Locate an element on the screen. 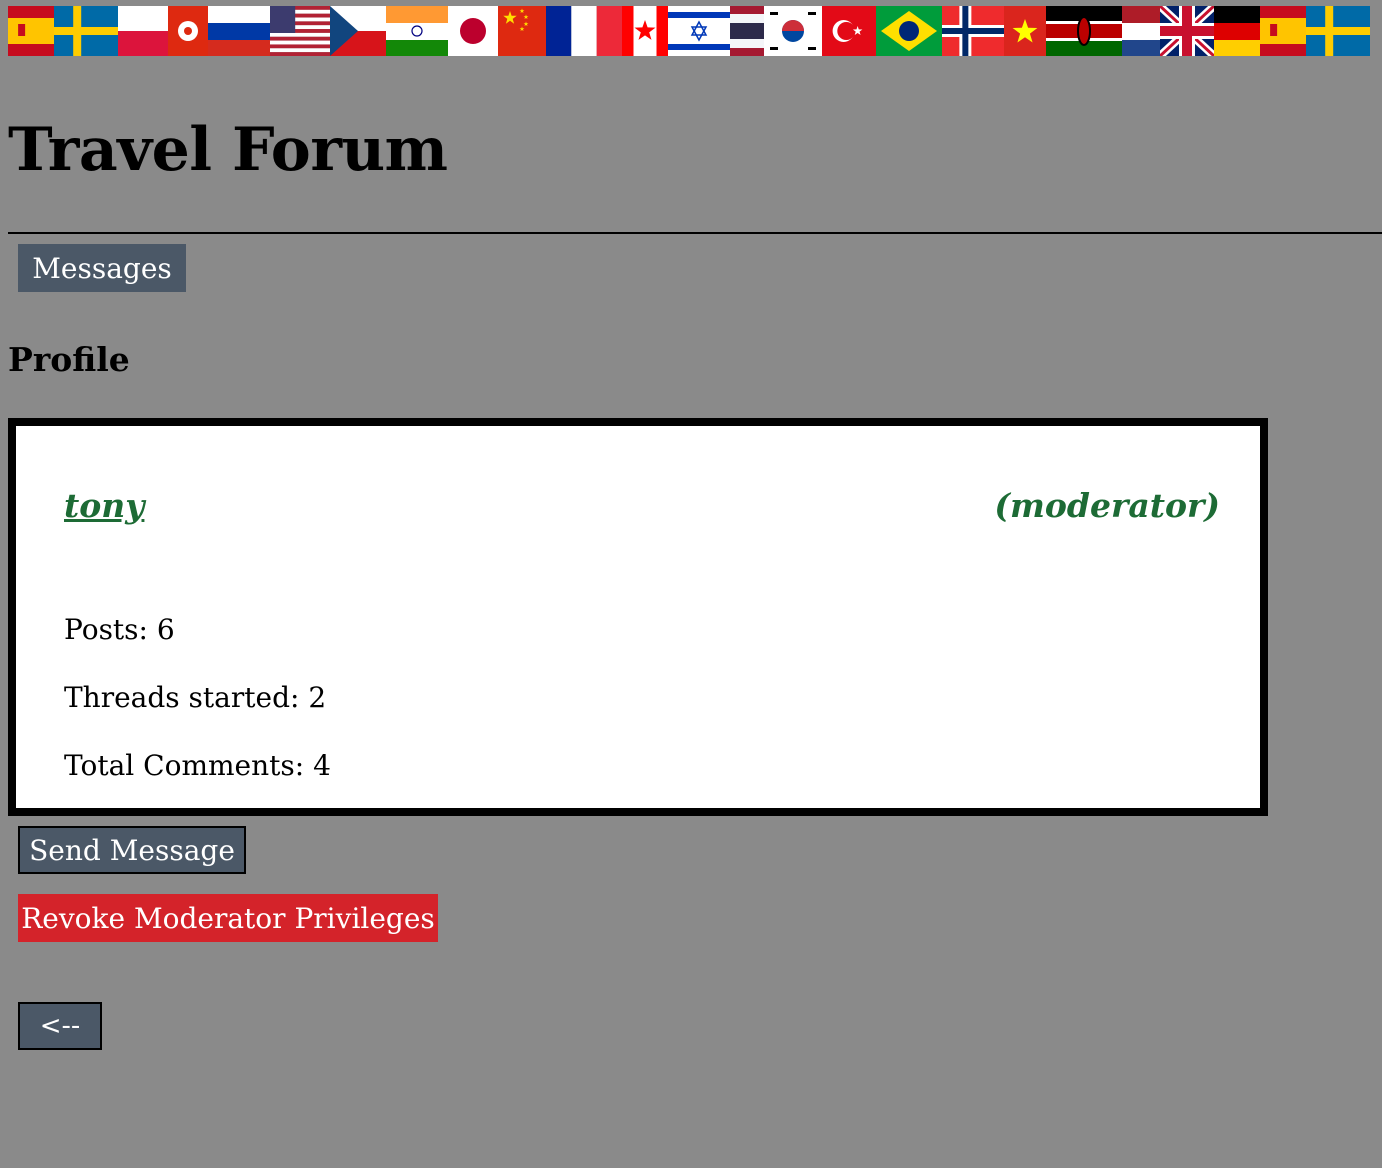 This screenshot has height=1168, width=1382. flag-banner is located at coordinates (695, 31).